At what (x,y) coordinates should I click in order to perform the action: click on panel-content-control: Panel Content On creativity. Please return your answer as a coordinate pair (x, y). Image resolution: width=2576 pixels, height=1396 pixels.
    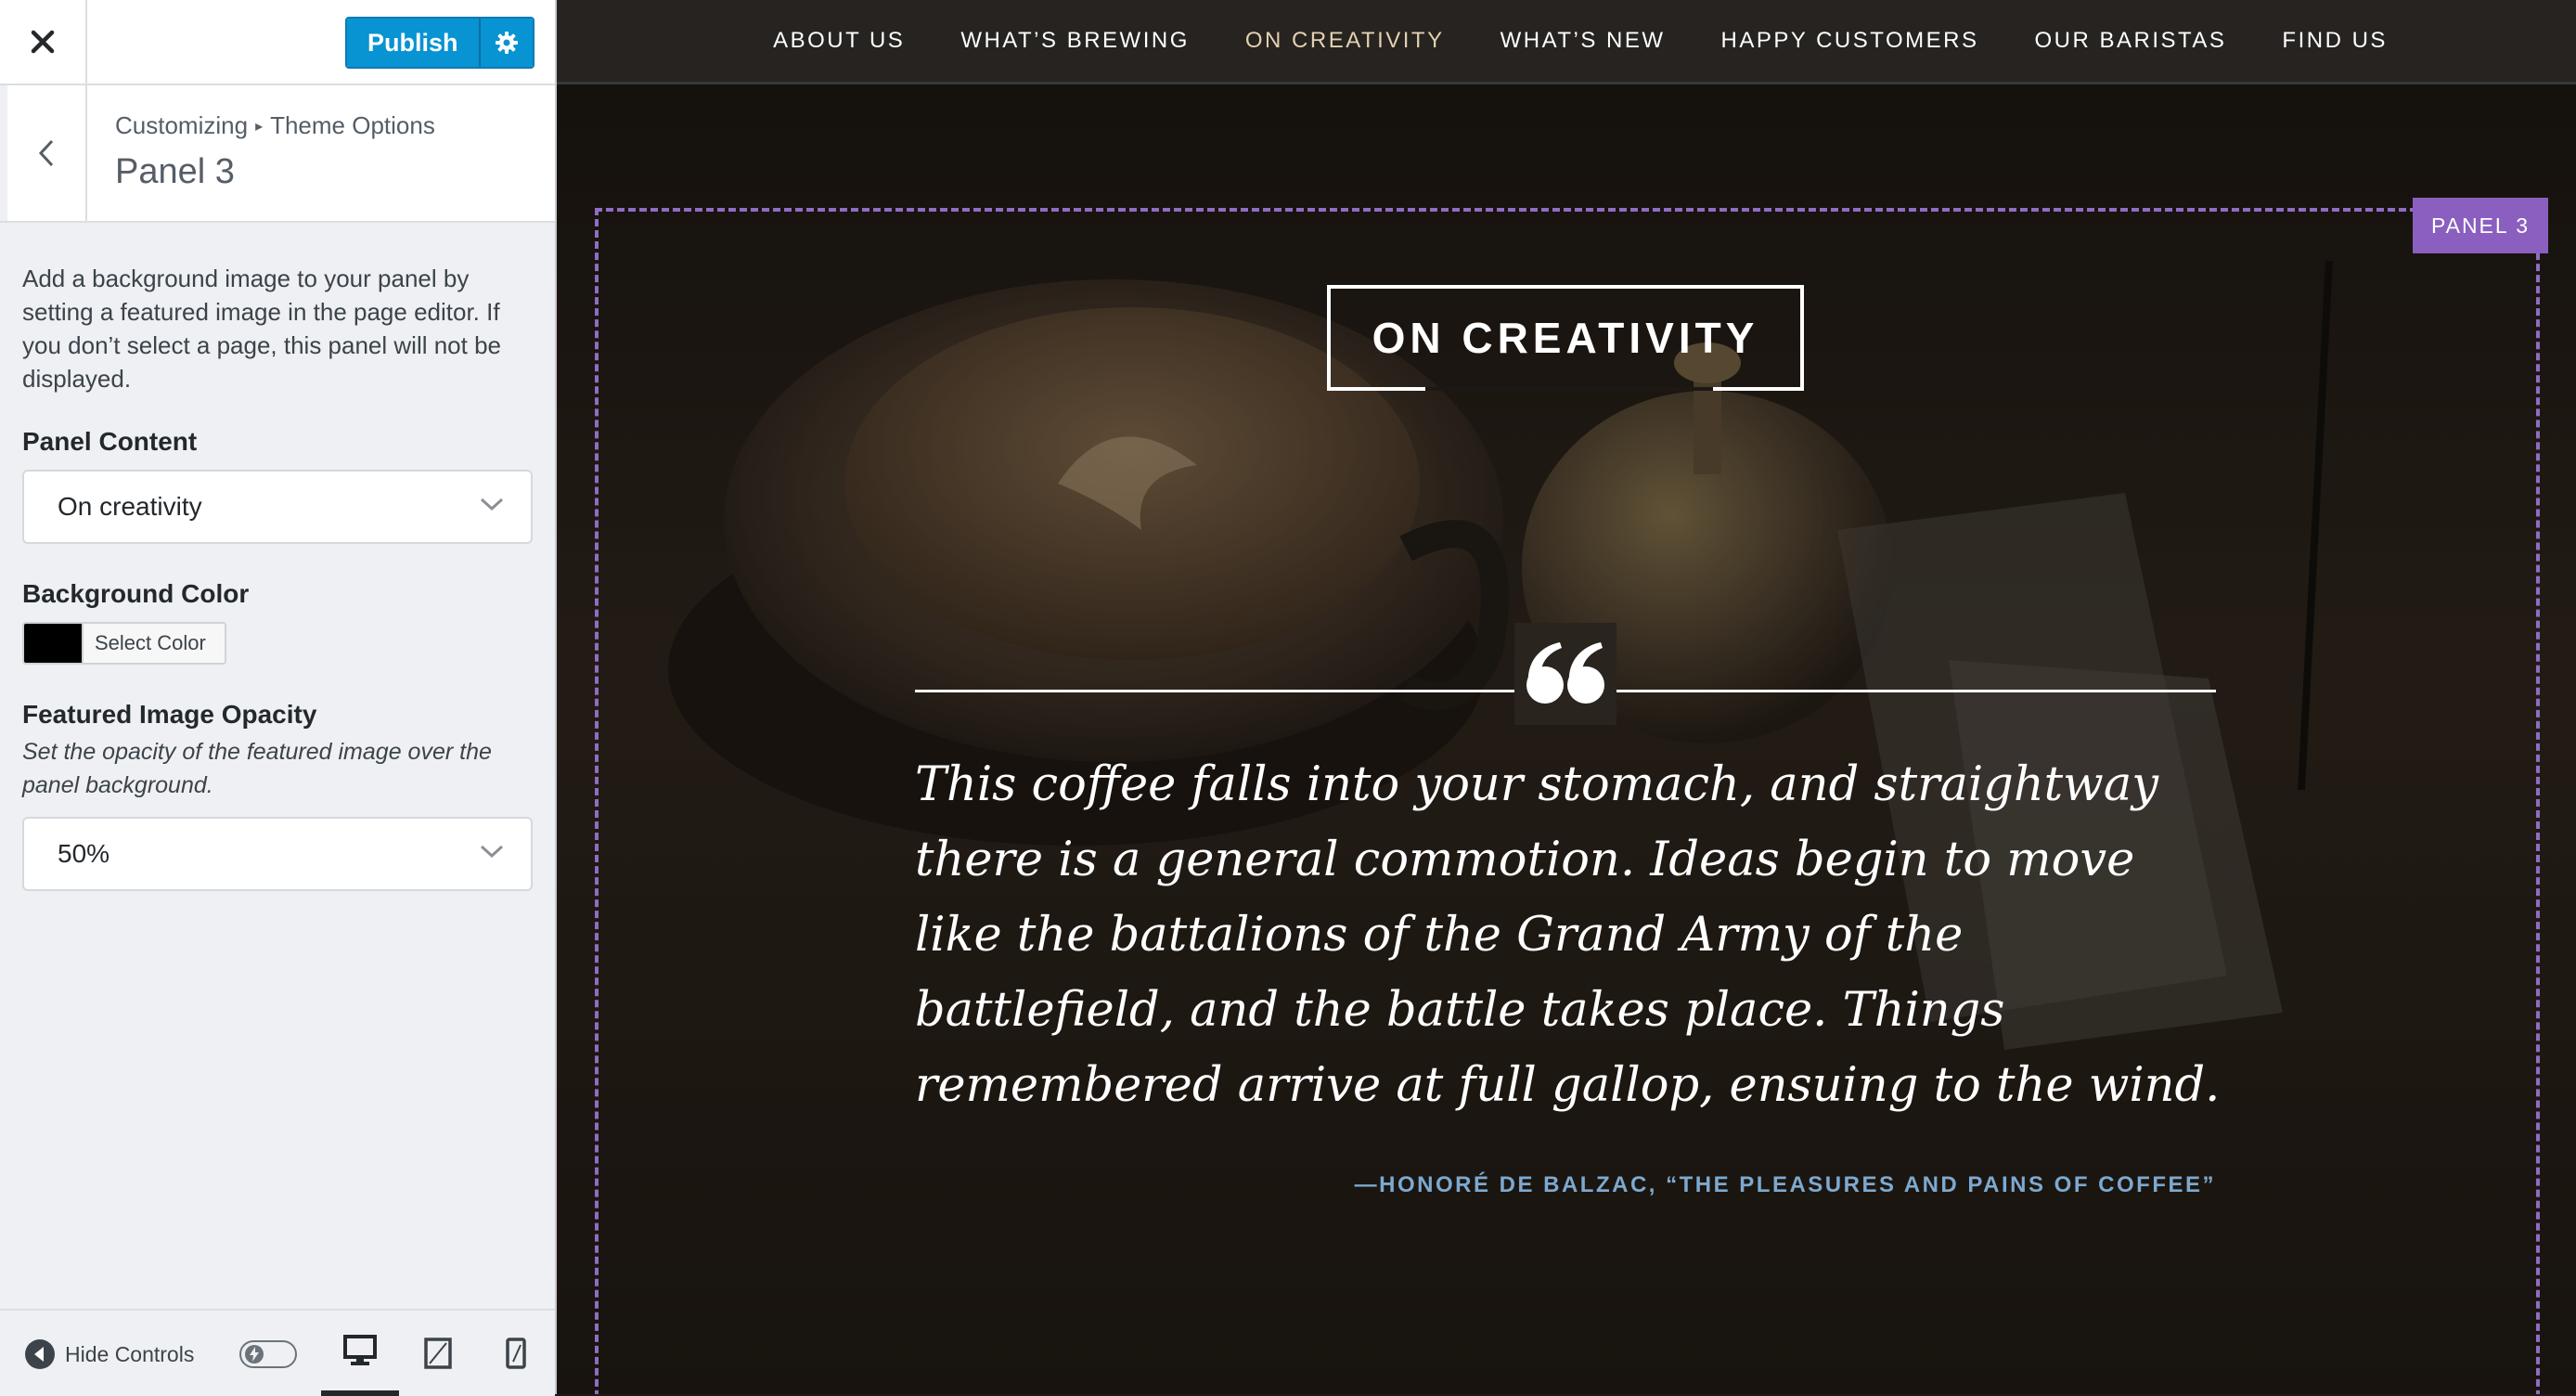
    Looking at the image, I should click on (278, 486).